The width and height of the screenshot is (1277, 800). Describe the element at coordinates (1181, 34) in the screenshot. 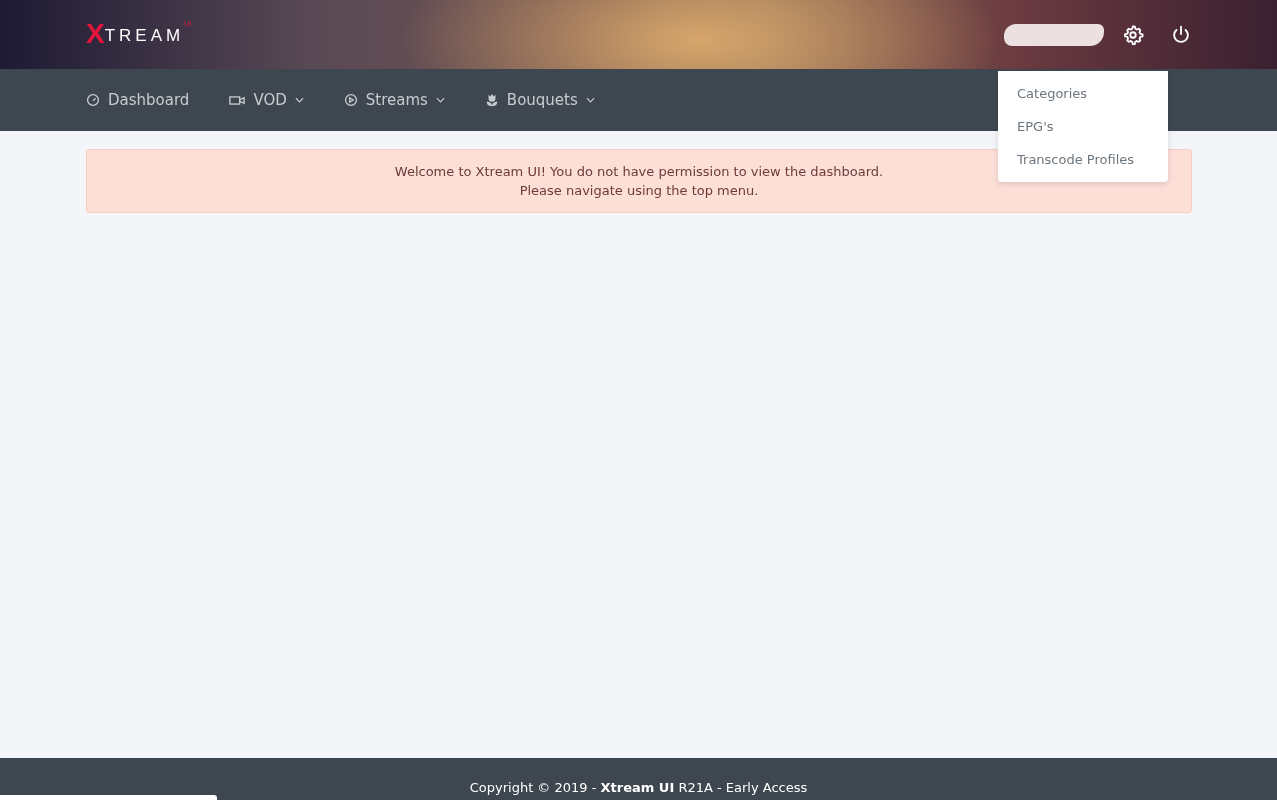

I see `power-icon` at that location.